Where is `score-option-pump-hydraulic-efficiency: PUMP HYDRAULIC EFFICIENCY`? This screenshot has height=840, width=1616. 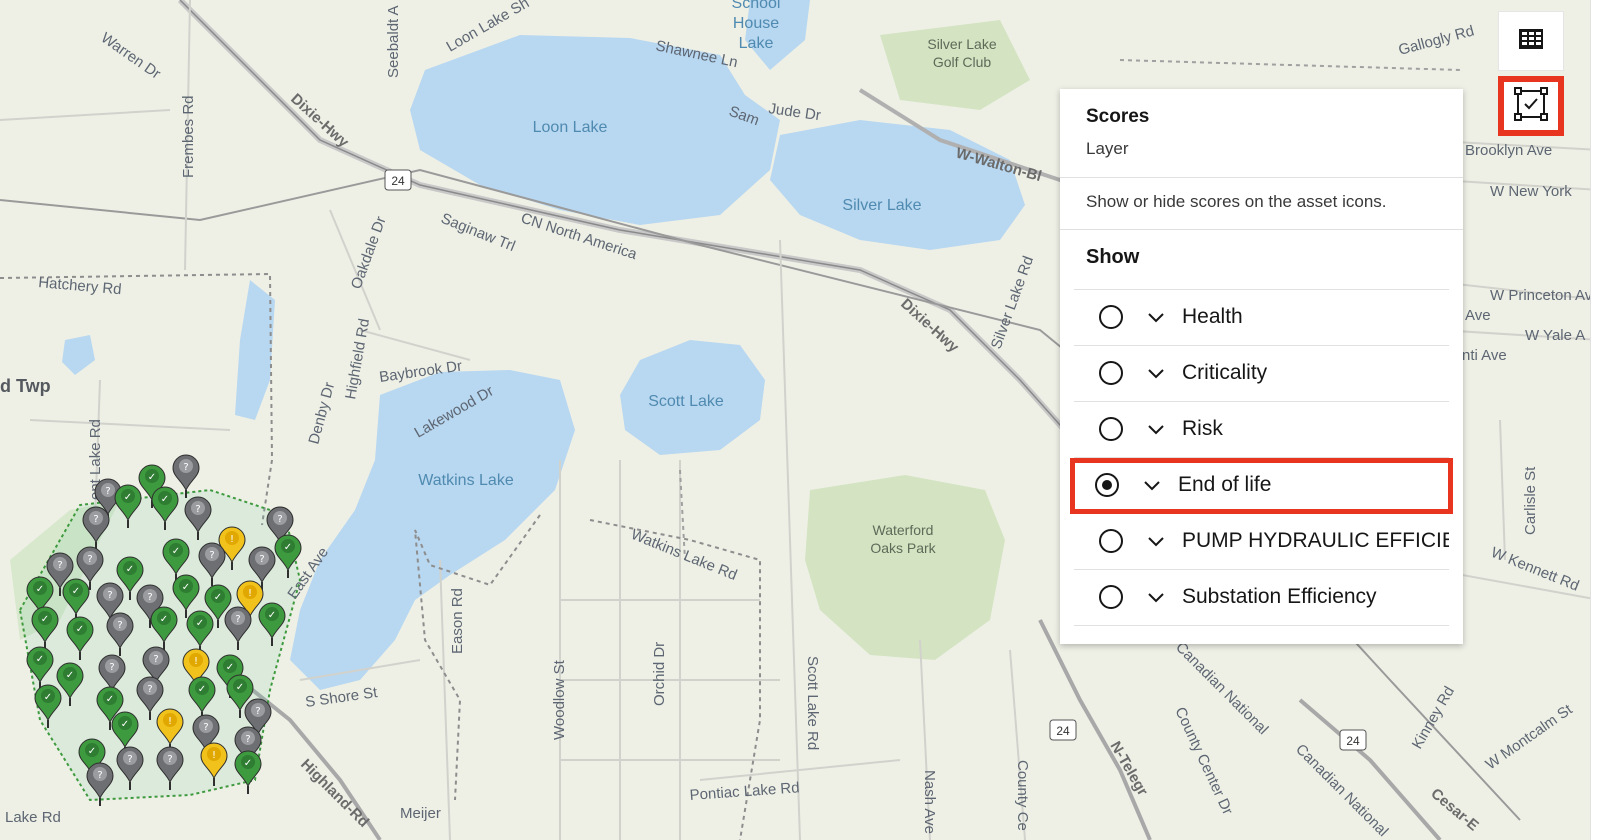 score-option-pump-hydraulic-efficiency: PUMP HYDRAULIC EFFICIENCY is located at coordinates (1261, 542).